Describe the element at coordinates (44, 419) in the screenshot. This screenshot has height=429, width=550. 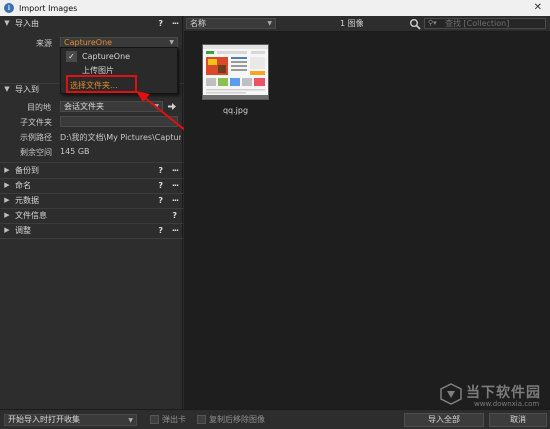
I see `after-import-value: 开始导入时打开收集` at that location.